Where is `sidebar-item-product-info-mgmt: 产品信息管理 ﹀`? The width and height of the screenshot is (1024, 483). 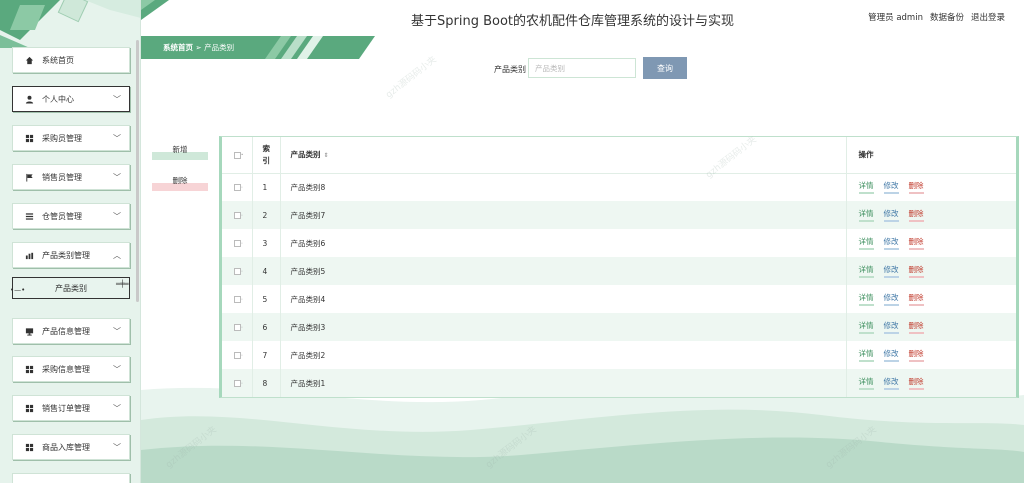 sidebar-item-product-info-mgmt: 产品信息管理 ﹀ is located at coordinates (71, 331).